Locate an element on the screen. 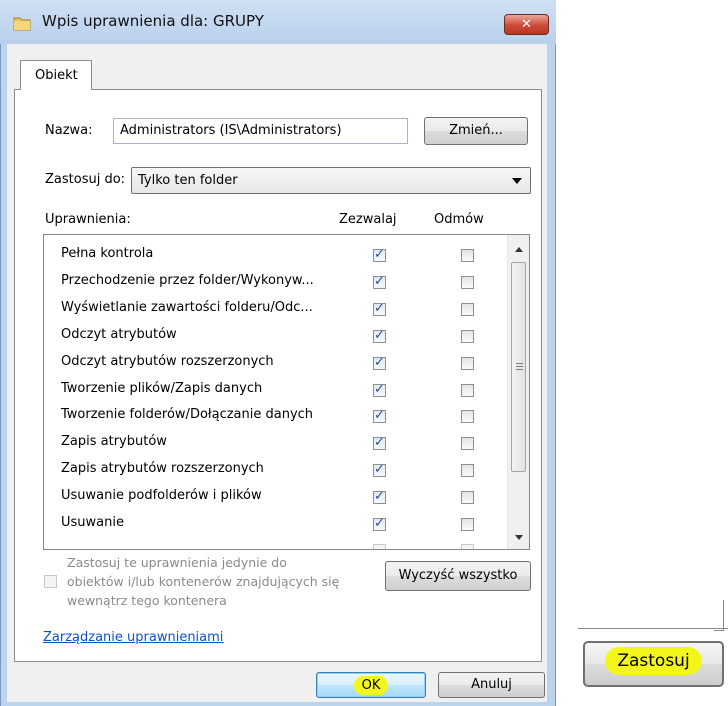 The image size is (728, 706). tab-obiekt: Obiekt is located at coordinates (56, 75).